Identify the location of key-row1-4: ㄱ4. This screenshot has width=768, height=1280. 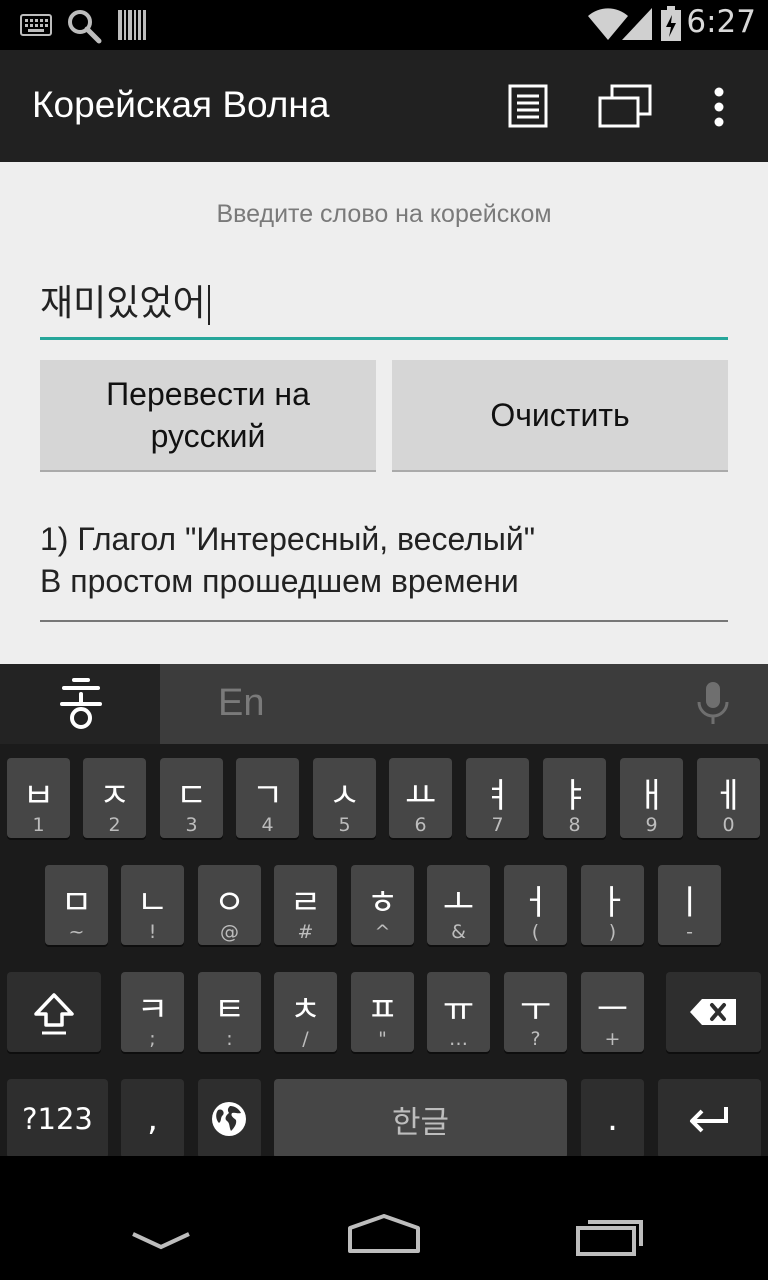
(267, 798).